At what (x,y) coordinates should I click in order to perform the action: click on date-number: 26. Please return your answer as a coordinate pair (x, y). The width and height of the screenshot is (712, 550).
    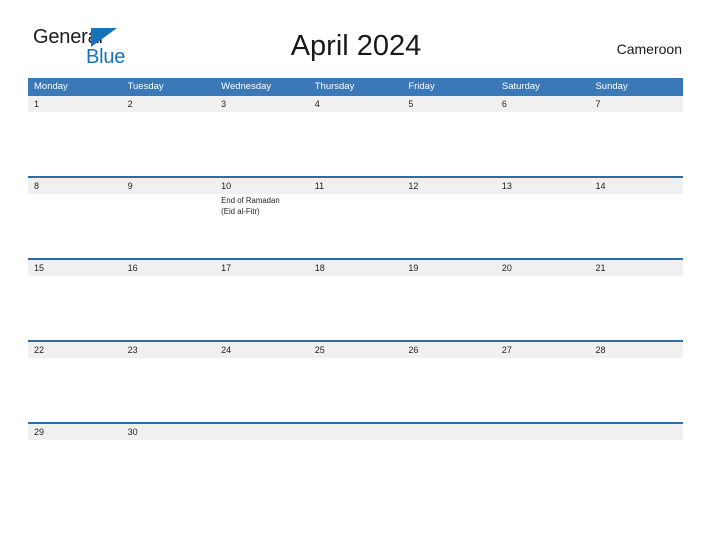
    Looking at the image, I should click on (449, 350).